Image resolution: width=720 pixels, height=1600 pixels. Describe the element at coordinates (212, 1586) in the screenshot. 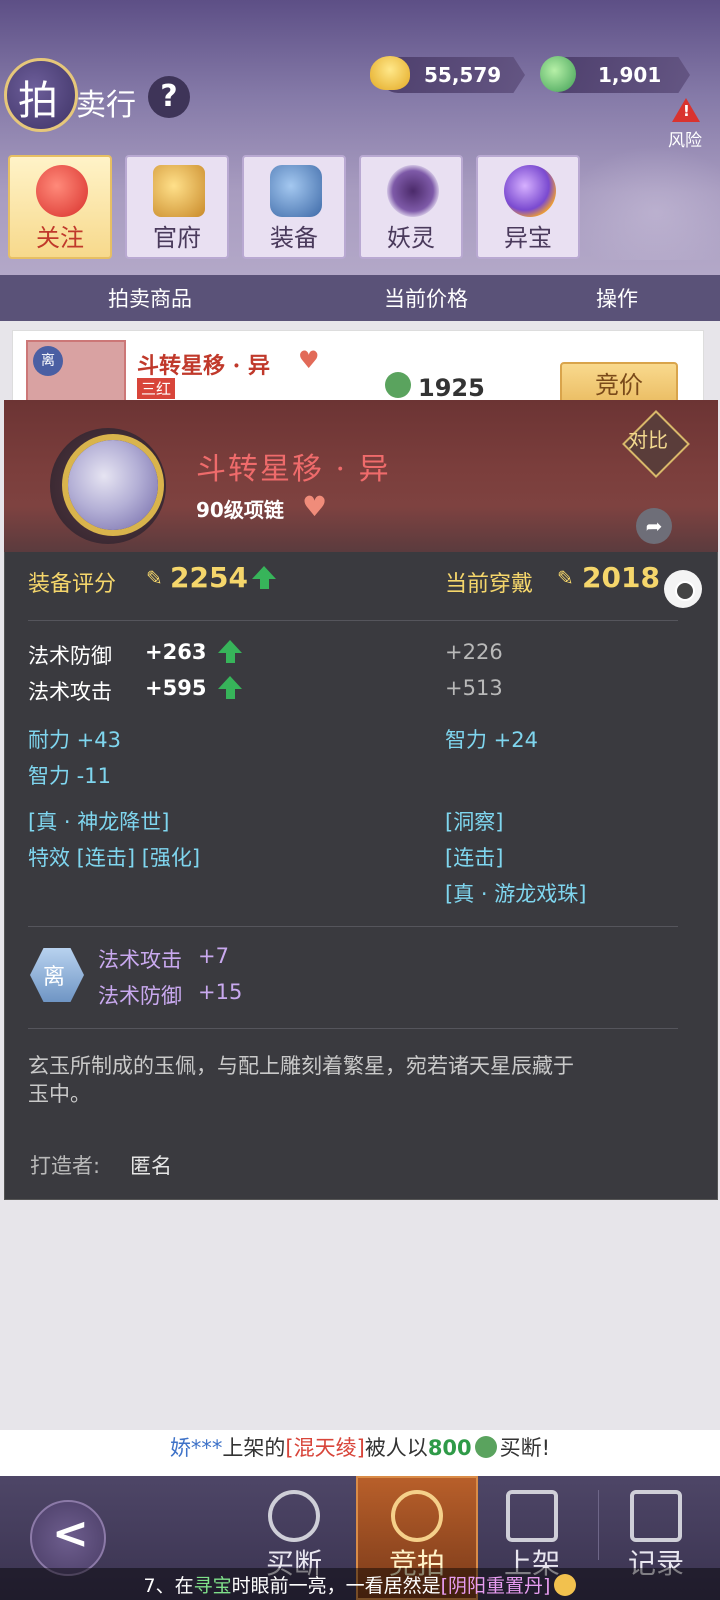

I see `tip-place: 寻宝` at that location.